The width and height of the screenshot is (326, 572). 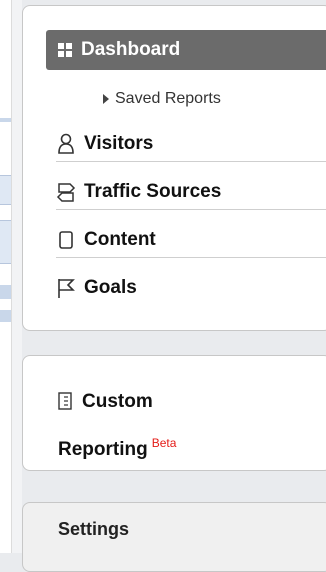 I want to click on nav-visitors: Visitors, so click(x=191, y=144).